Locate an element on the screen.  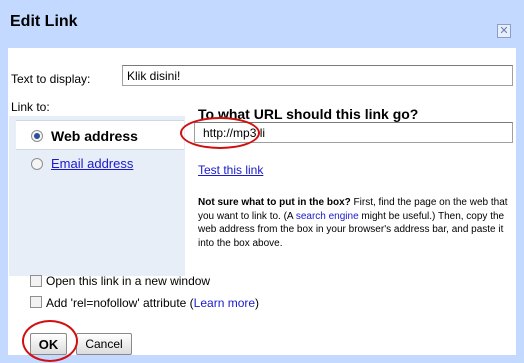
help-bold-lead: Not sure what to put in the box? is located at coordinates (274, 202).